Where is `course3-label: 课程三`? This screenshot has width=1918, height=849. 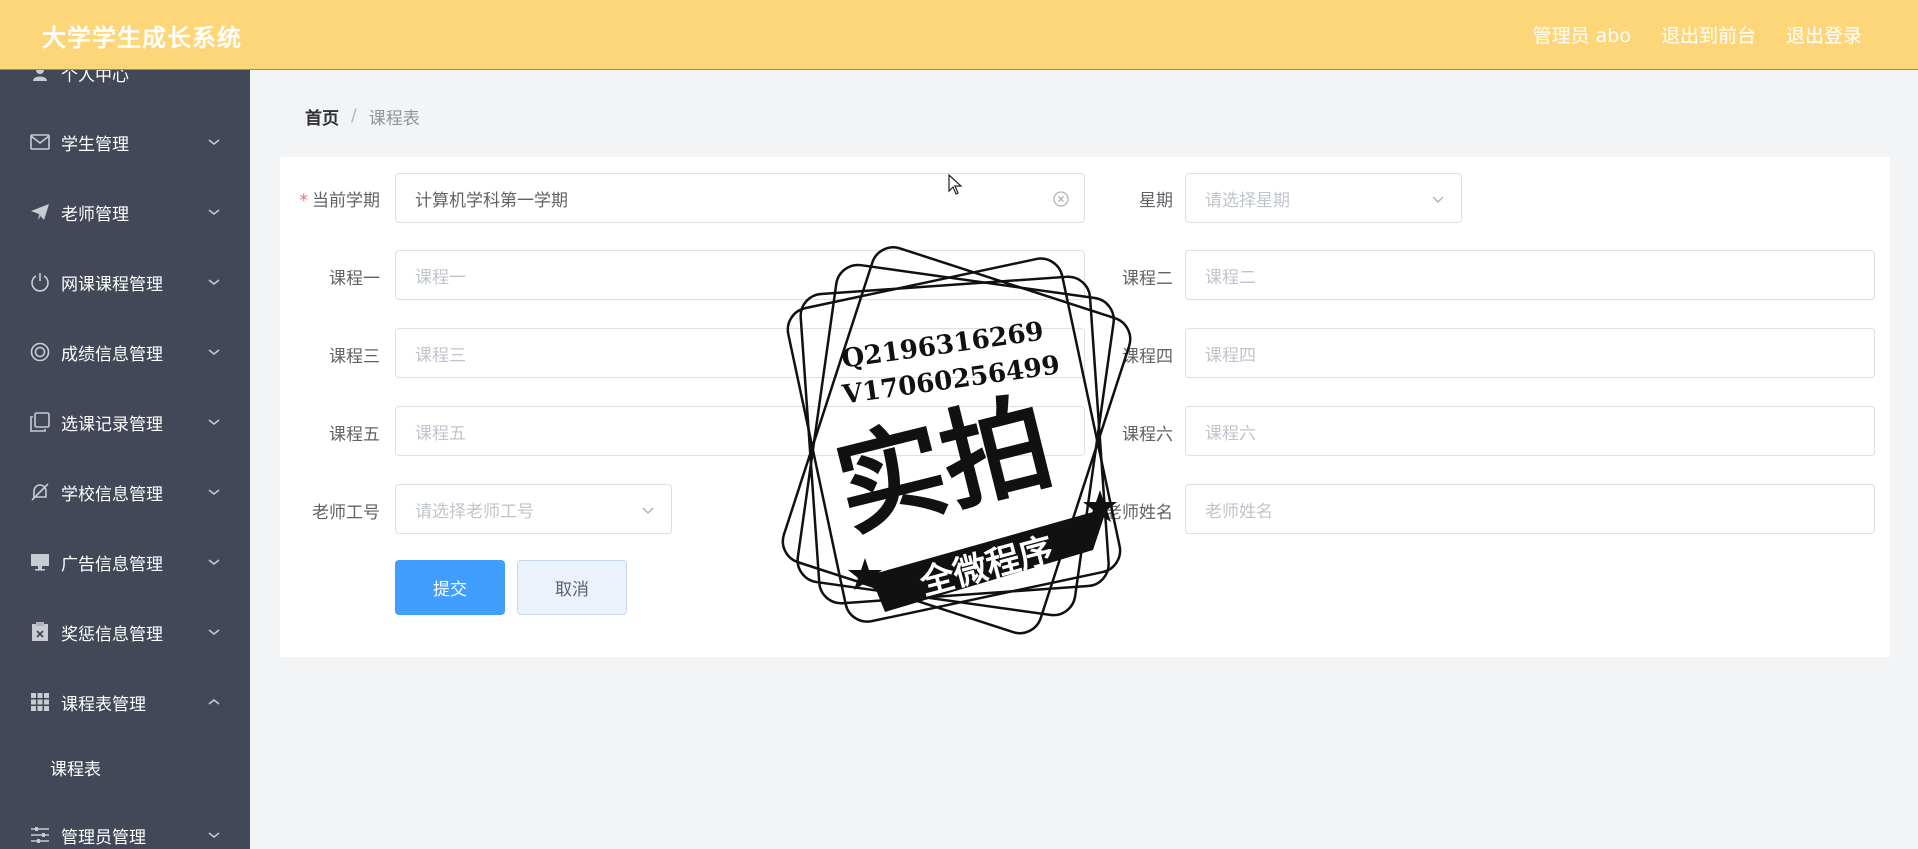 course3-label: 课程三 is located at coordinates (354, 357).